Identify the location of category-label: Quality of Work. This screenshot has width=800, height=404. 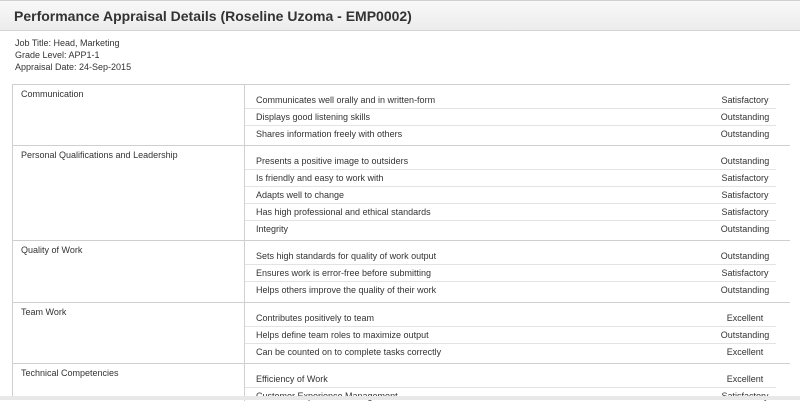
(52, 250).